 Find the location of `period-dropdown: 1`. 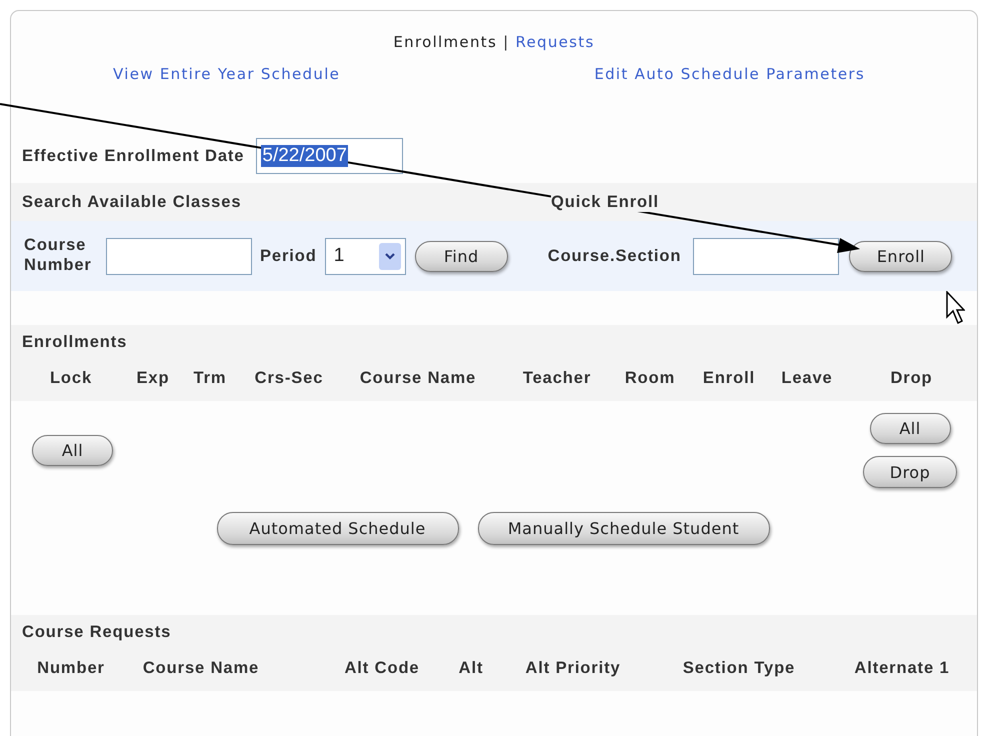

period-dropdown: 1 is located at coordinates (365, 256).